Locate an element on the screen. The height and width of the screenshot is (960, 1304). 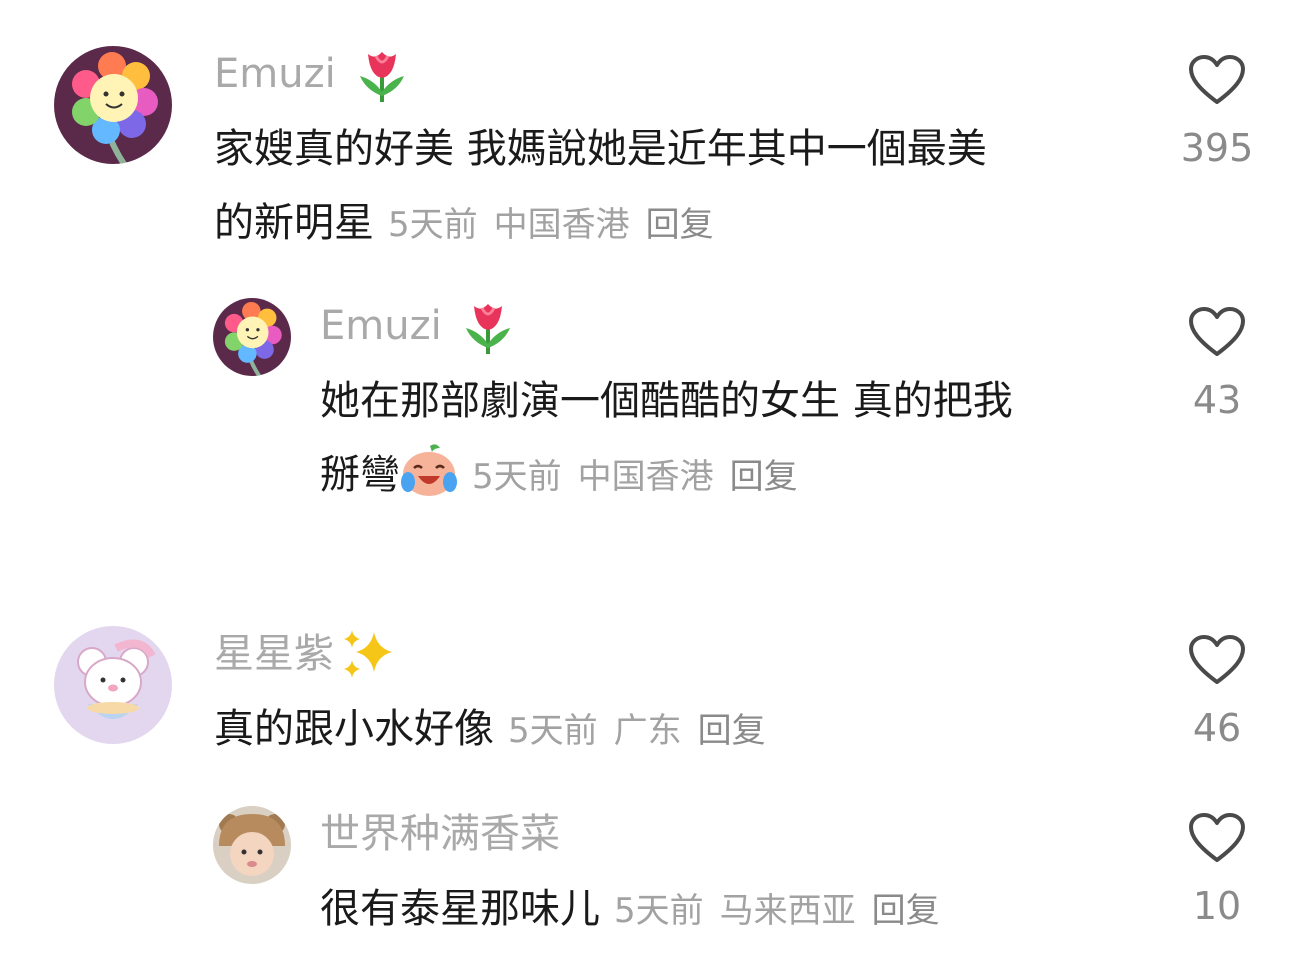
location: 马来西亚 is located at coordinates (787, 911).